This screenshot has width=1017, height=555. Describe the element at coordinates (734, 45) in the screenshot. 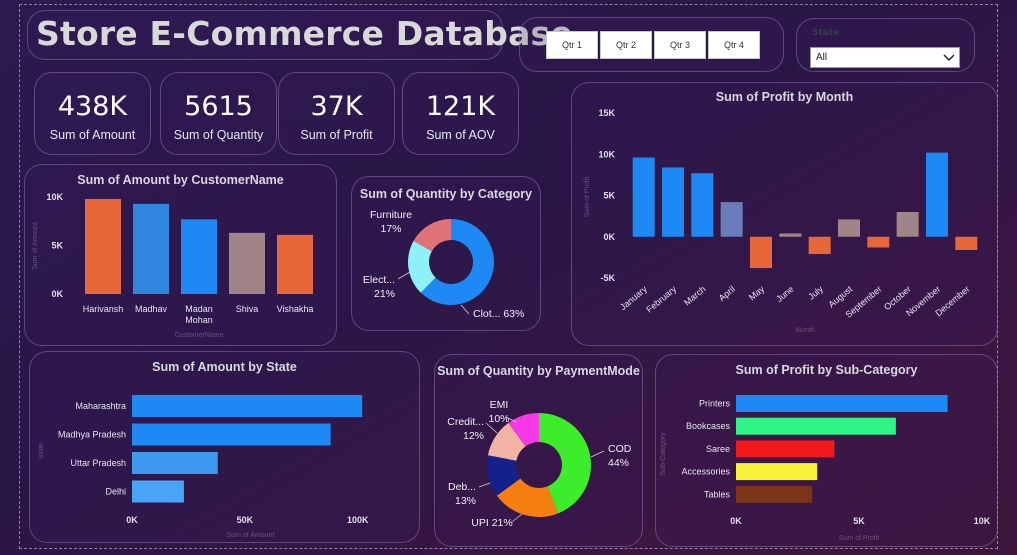

I see `qtr-4-button: Qtr 4` at that location.